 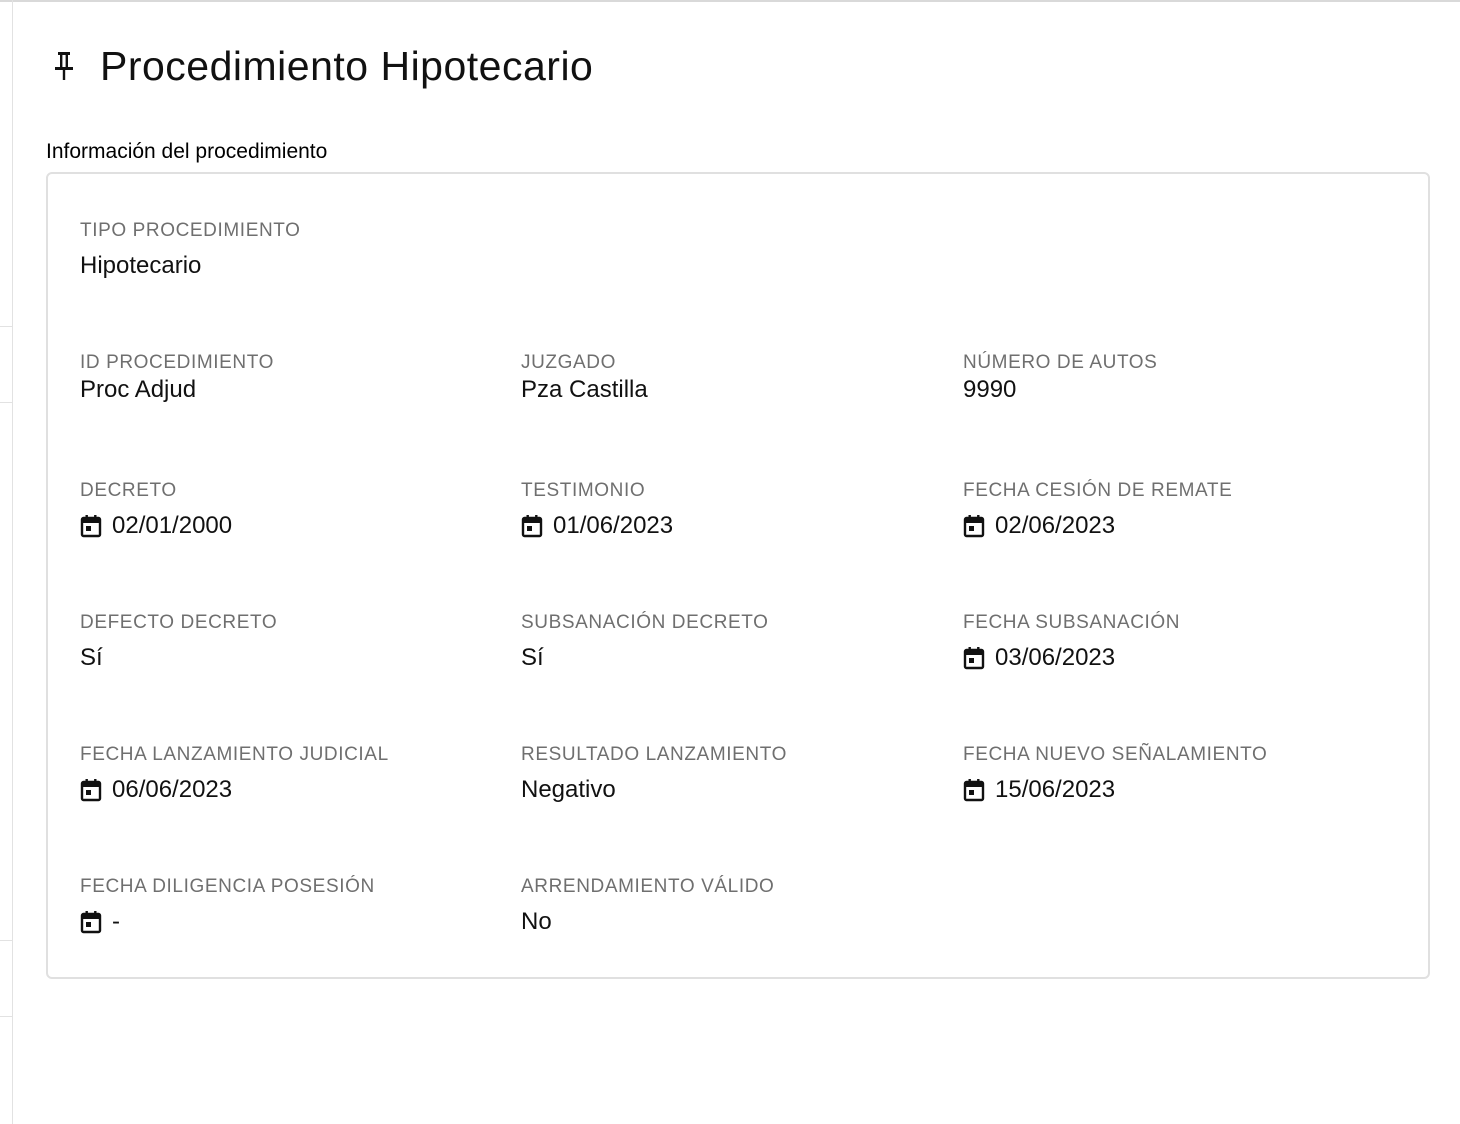 I want to click on field-value: Proc Adjud, so click(x=290, y=390).